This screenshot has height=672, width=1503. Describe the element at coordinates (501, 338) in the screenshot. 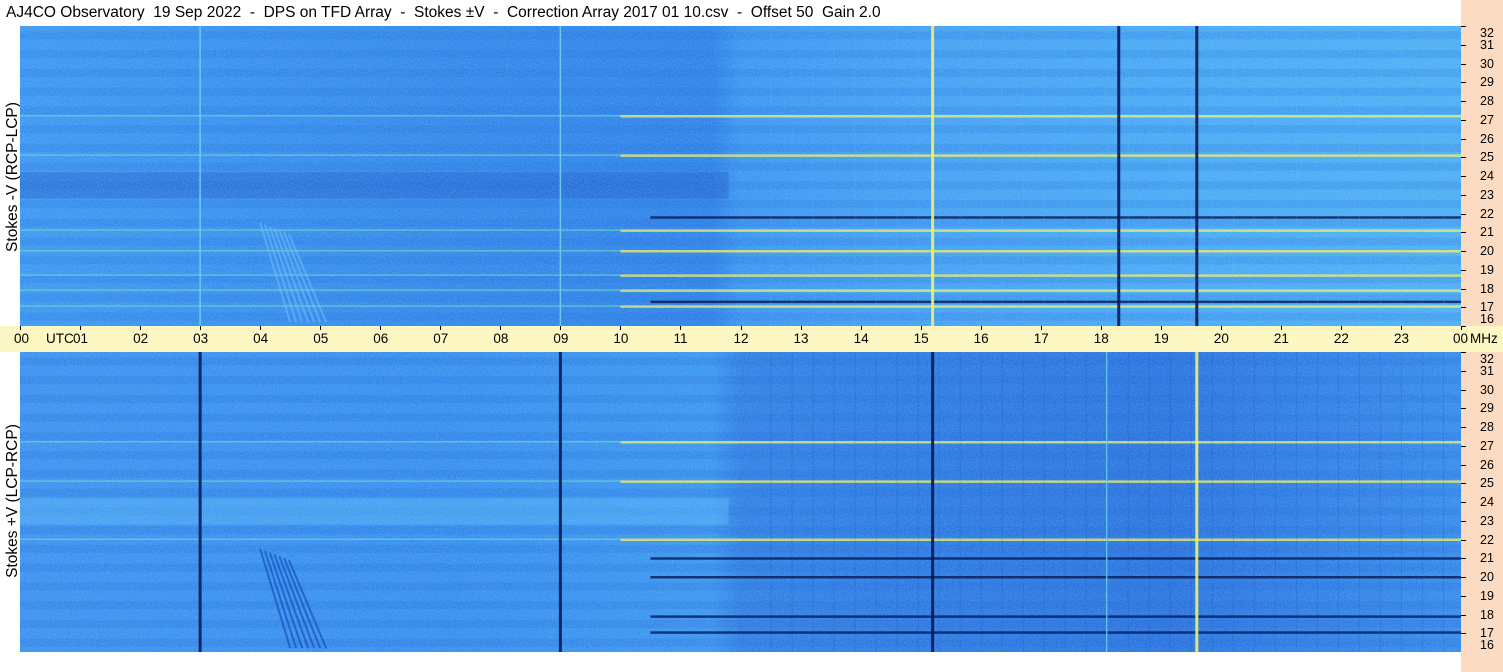

I see `time-tick-label: 08` at that location.